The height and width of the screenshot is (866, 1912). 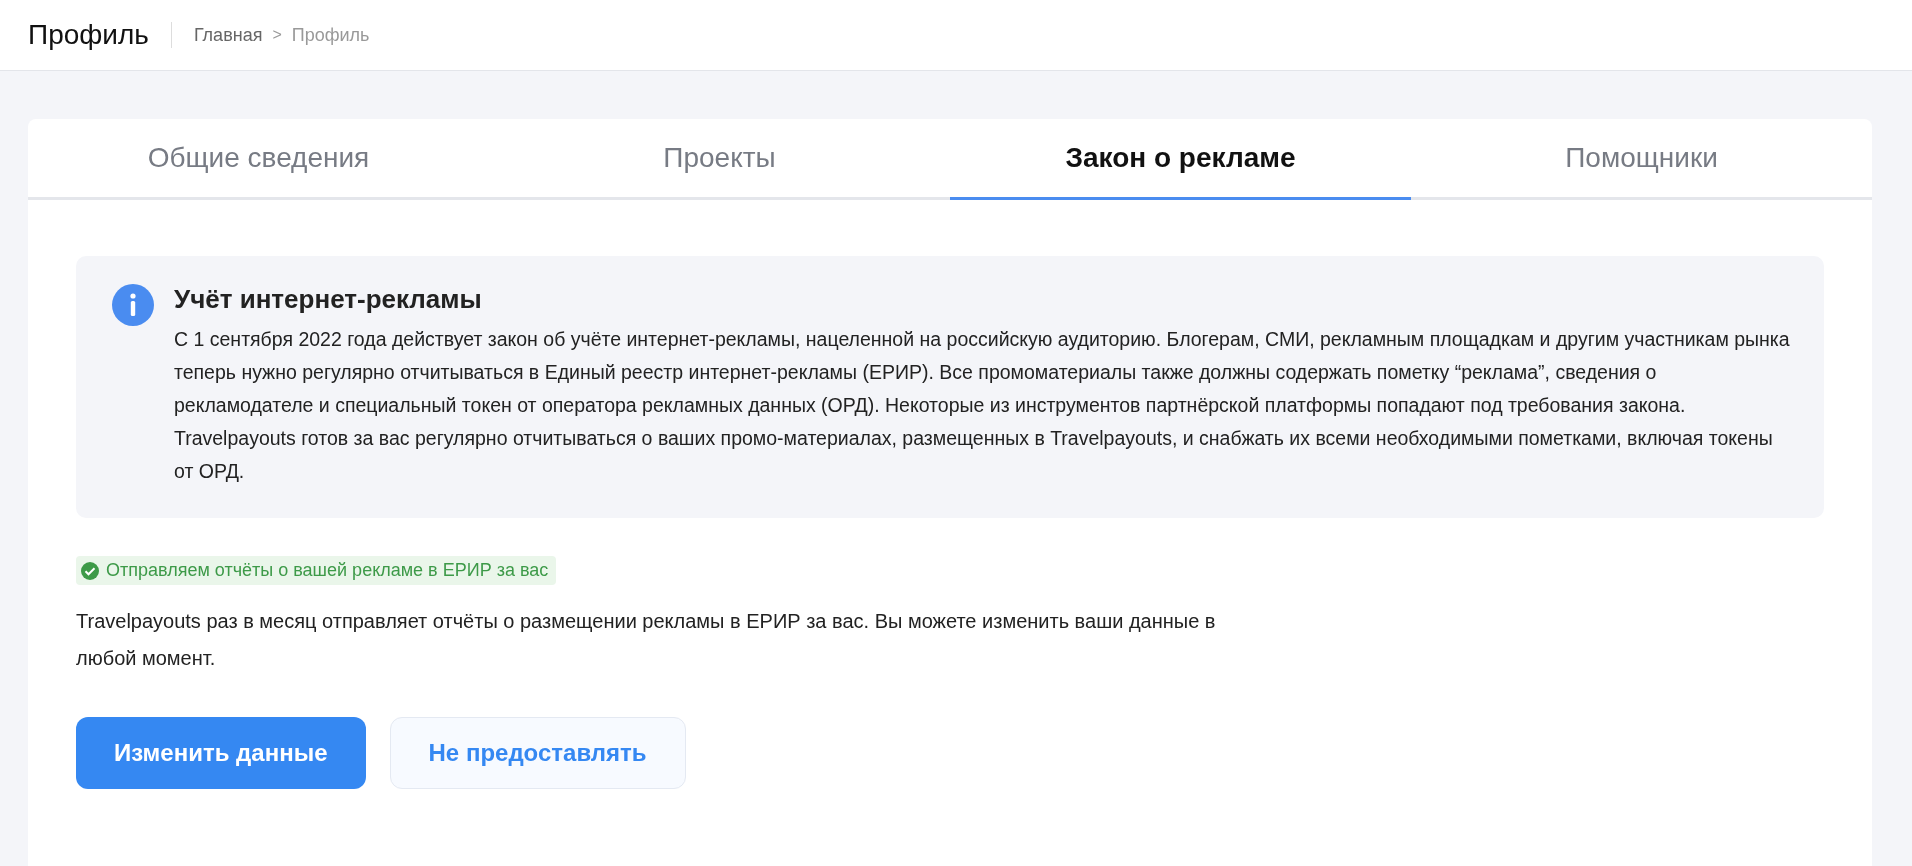 I want to click on breadcrumb-link: Главная, so click(x=228, y=35).